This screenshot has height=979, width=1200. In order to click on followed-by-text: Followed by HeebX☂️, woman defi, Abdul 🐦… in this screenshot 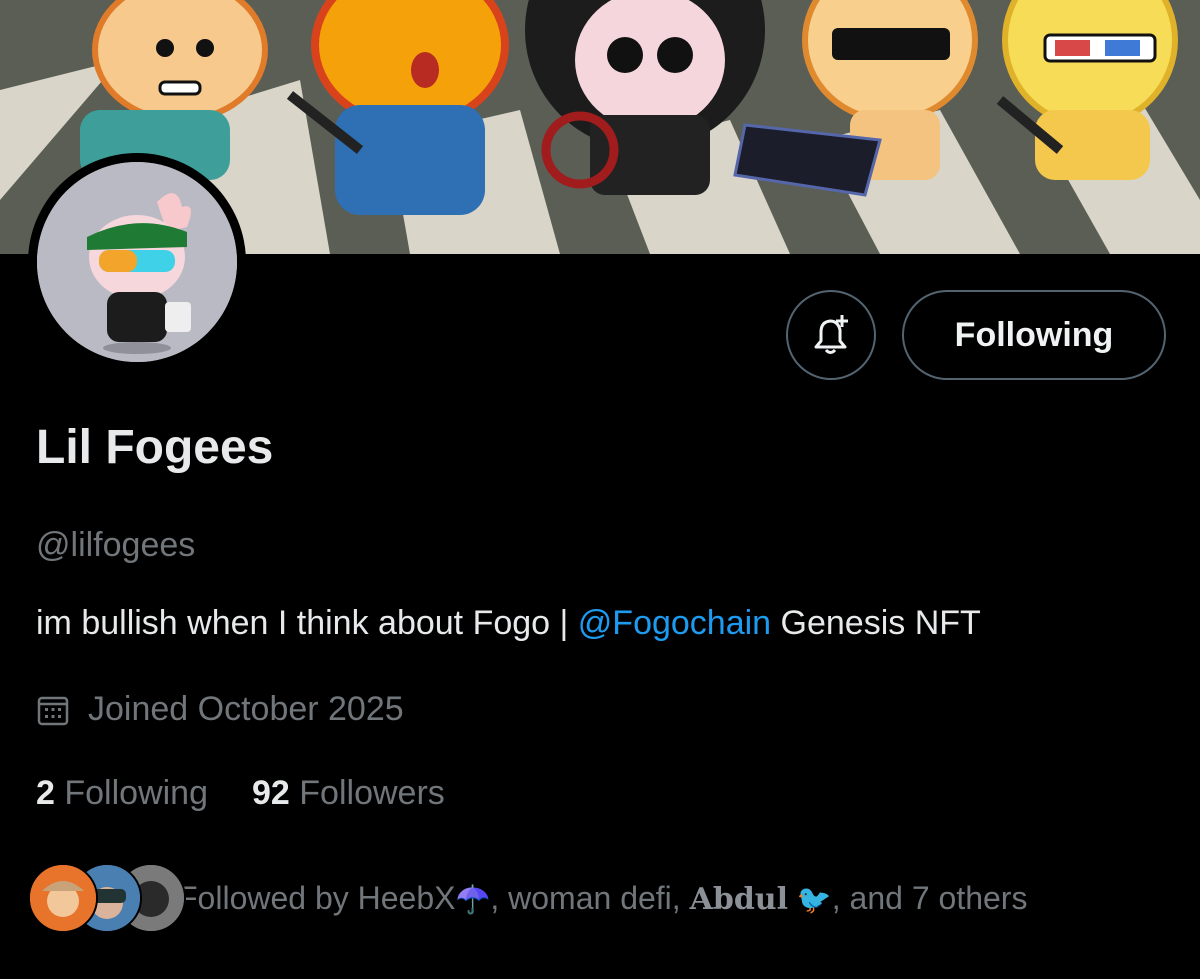, I will do `click(602, 898)`.